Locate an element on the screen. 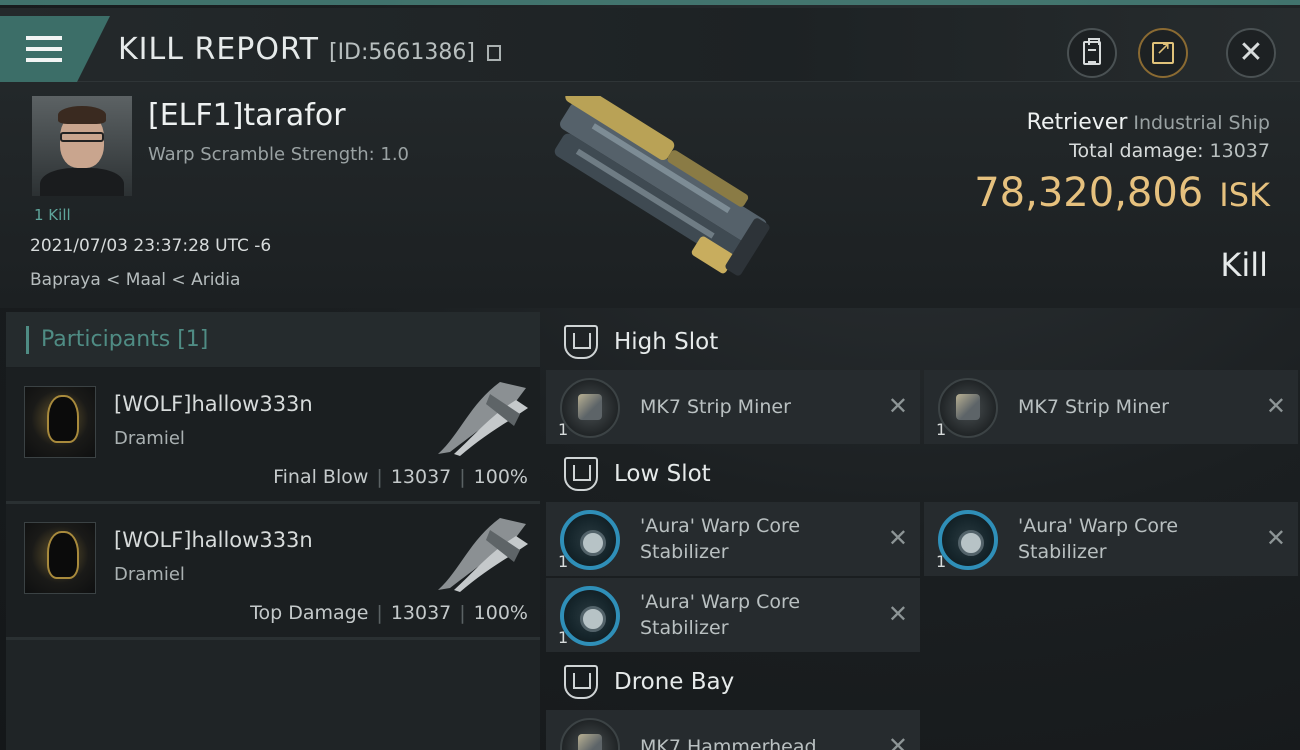 The width and height of the screenshot is (1300, 750). isk-value: 78,320,806 is located at coordinates (1089, 193).